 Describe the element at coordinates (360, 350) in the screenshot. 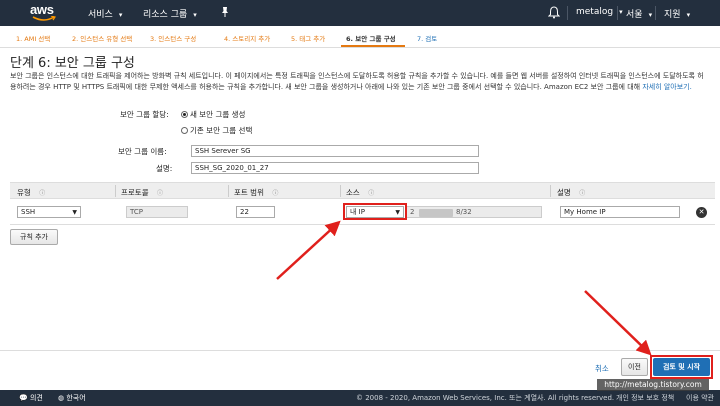

I see `footer-divider` at that location.